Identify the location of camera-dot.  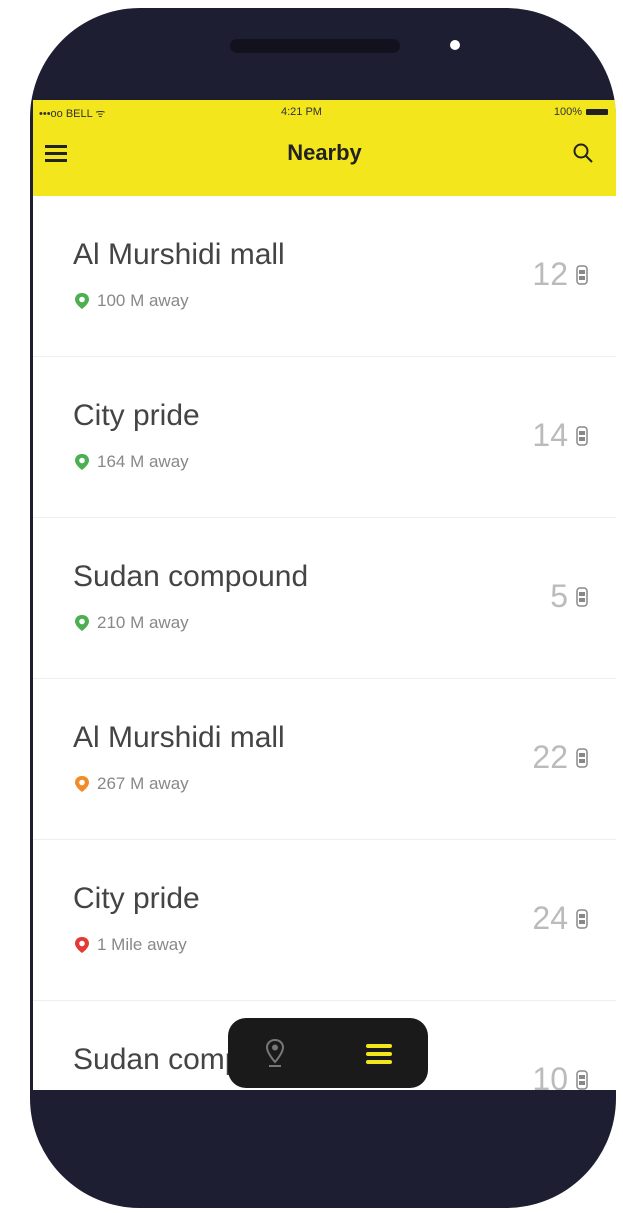
(455, 45).